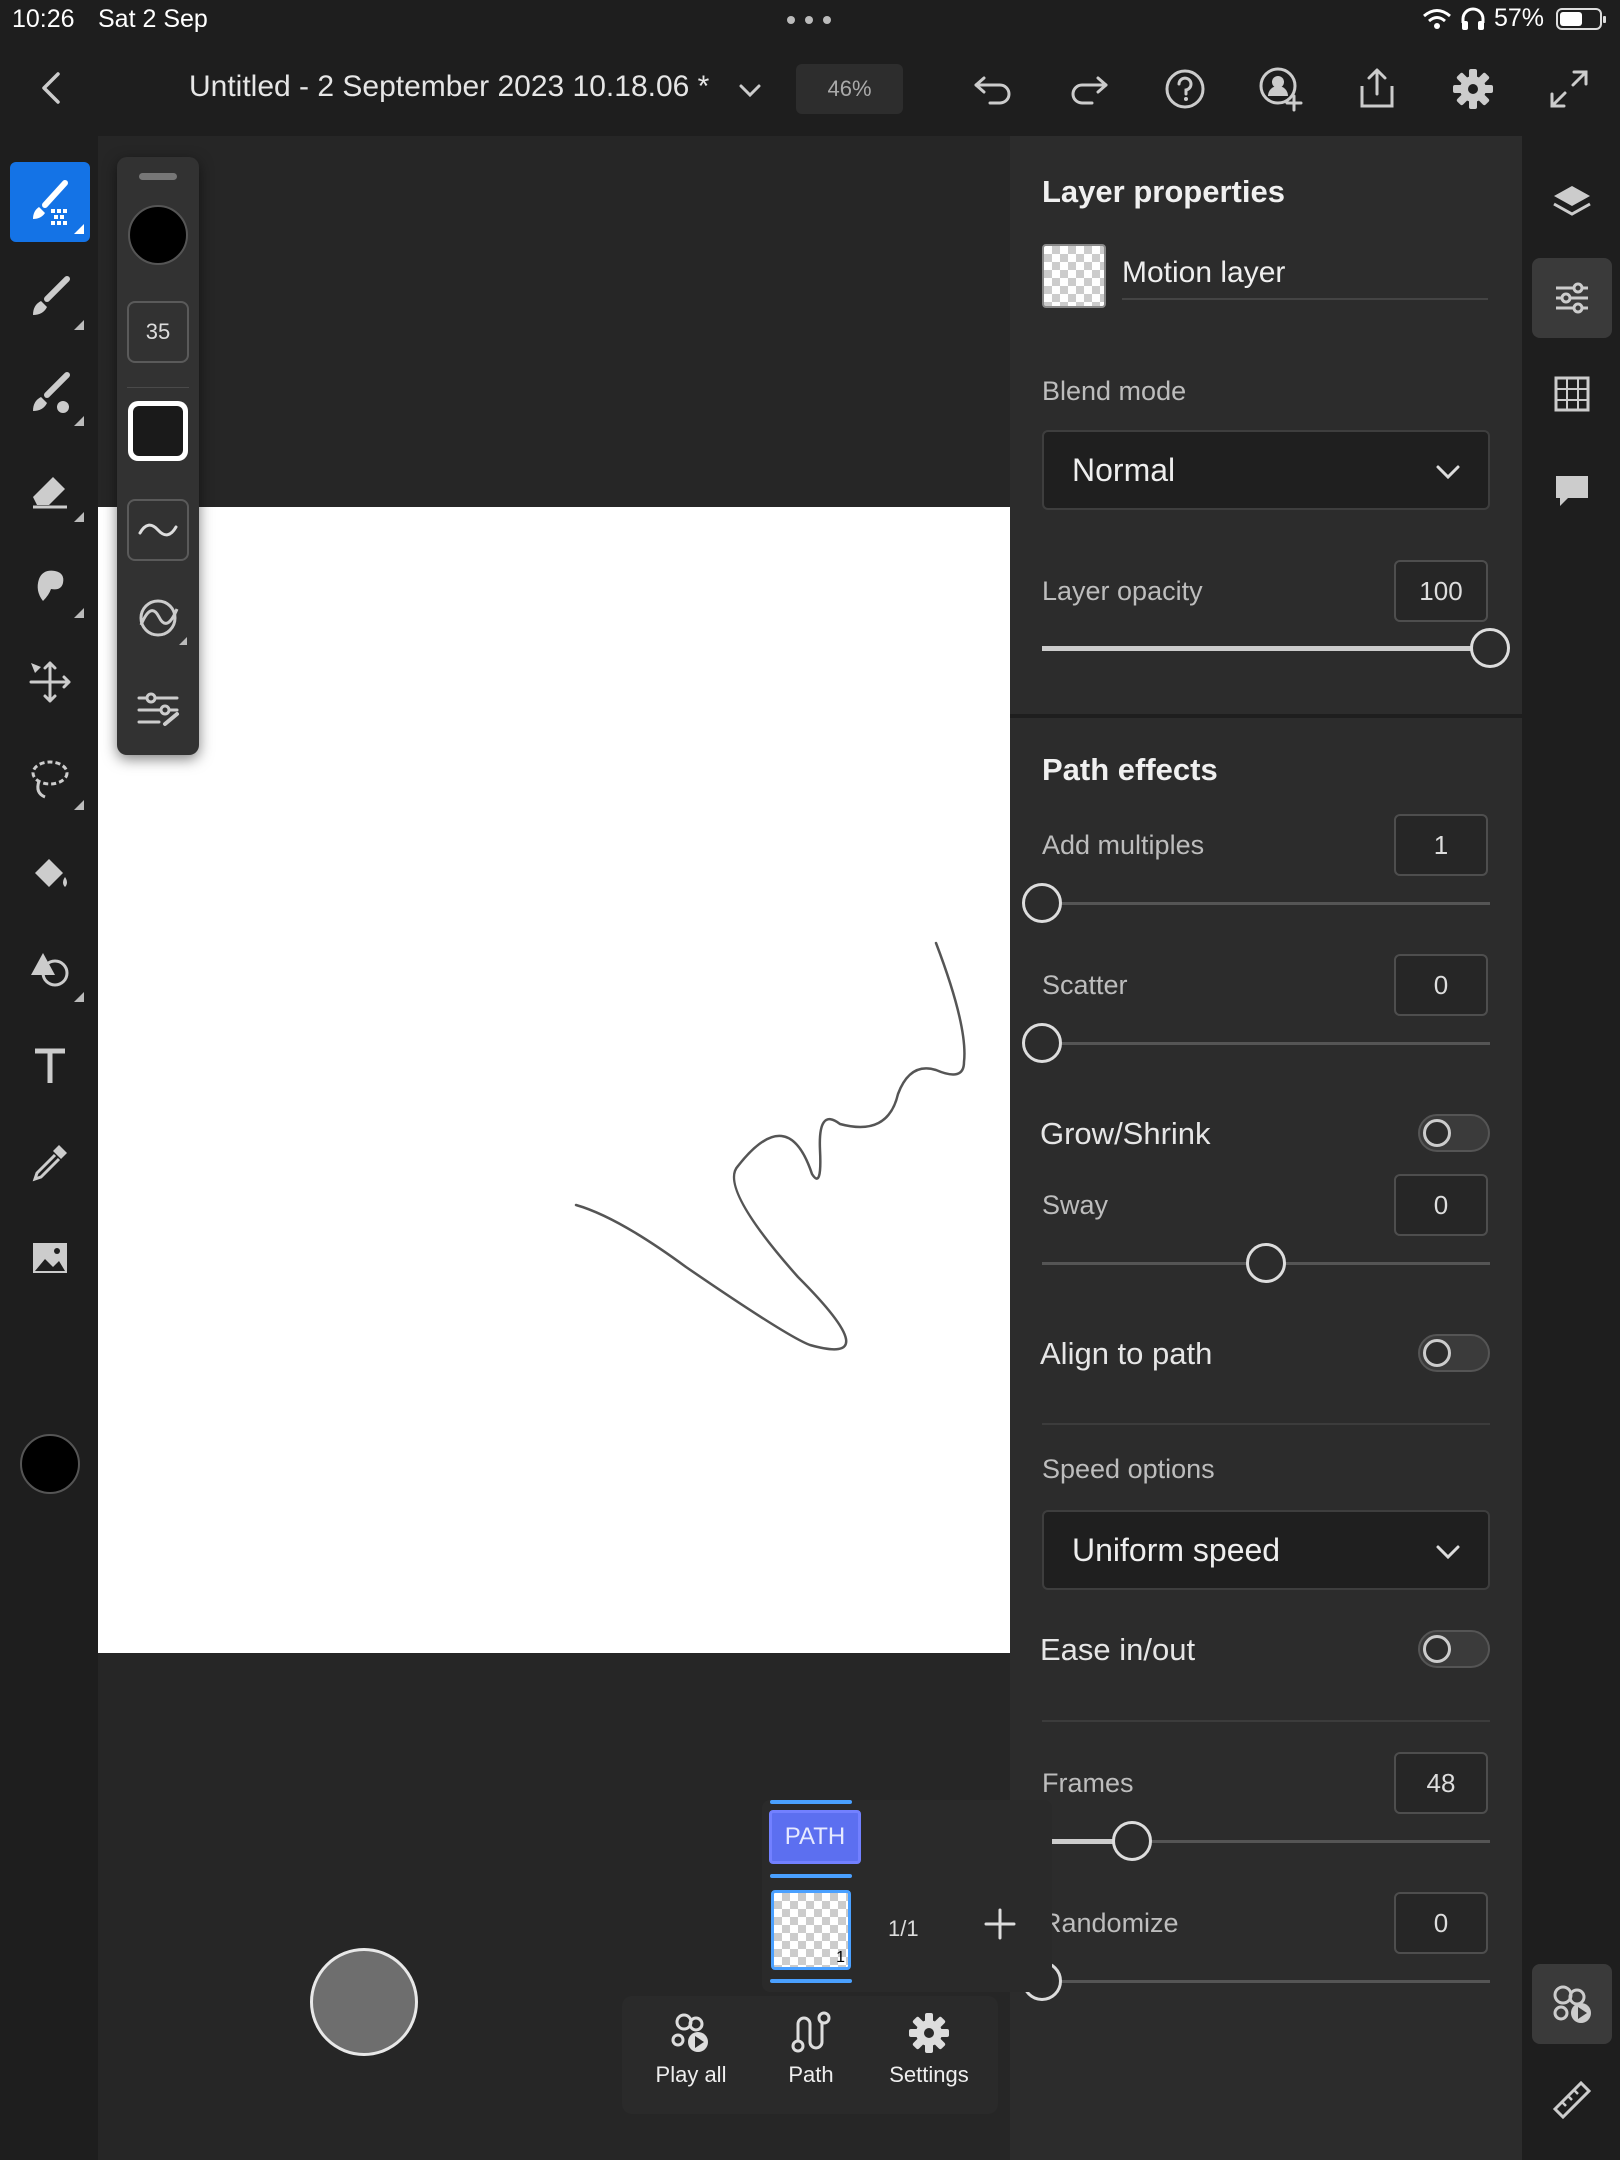  What do you see at coordinates (1089, 89) in the screenshot?
I see `redo-icon` at bounding box center [1089, 89].